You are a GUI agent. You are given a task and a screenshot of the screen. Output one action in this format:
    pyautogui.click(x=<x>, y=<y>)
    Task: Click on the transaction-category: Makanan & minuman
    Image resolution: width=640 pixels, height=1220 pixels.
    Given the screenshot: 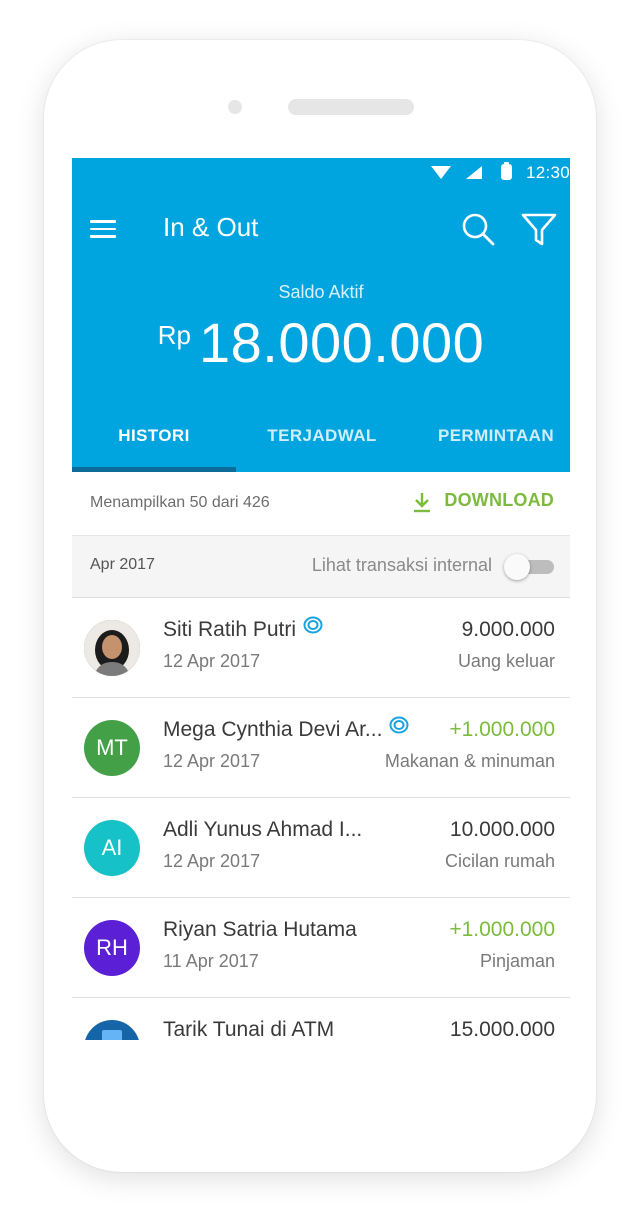 What is the action you would take?
    pyautogui.click(x=469, y=761)
    